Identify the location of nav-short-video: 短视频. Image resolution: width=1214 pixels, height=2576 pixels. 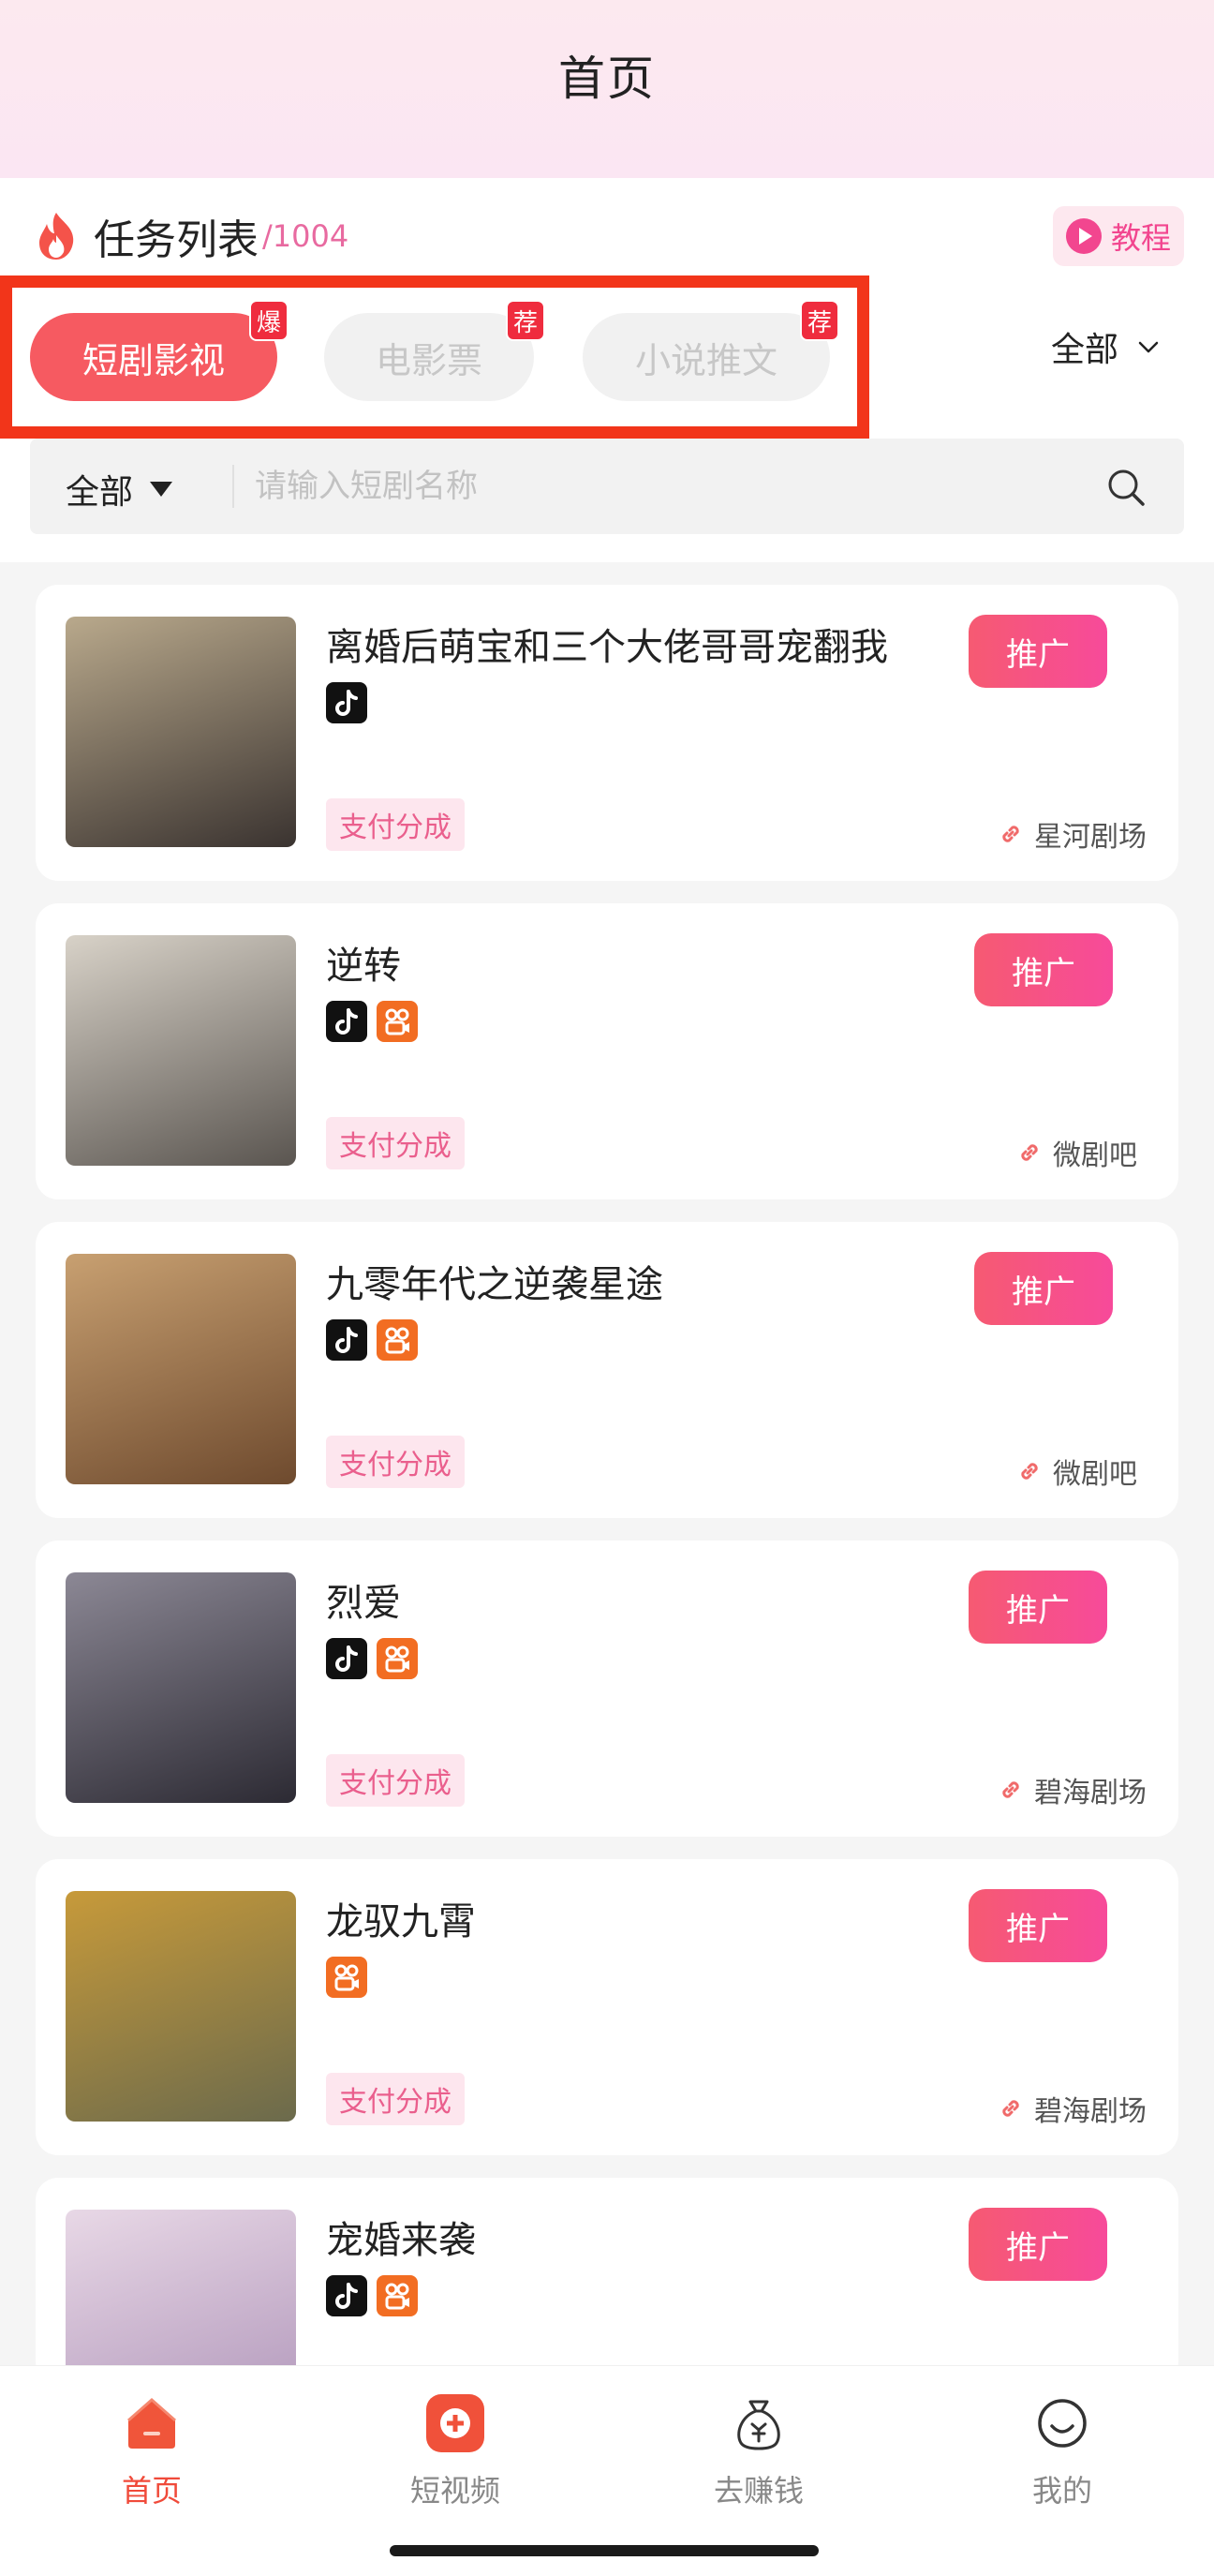
(455, 2451).